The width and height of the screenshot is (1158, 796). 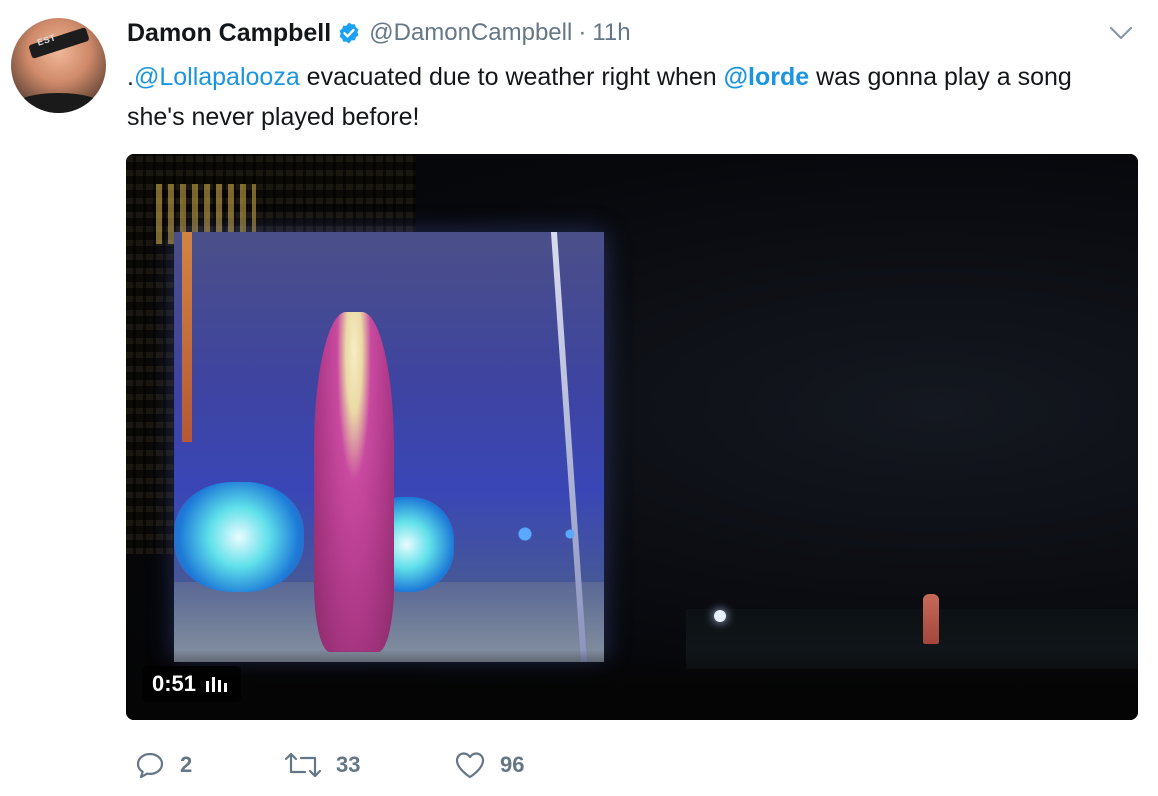 What do you see at coordinates (767, 77) in the screenshot?
I see `mention-lorde: @lorde` at bounding box center [767, 77].